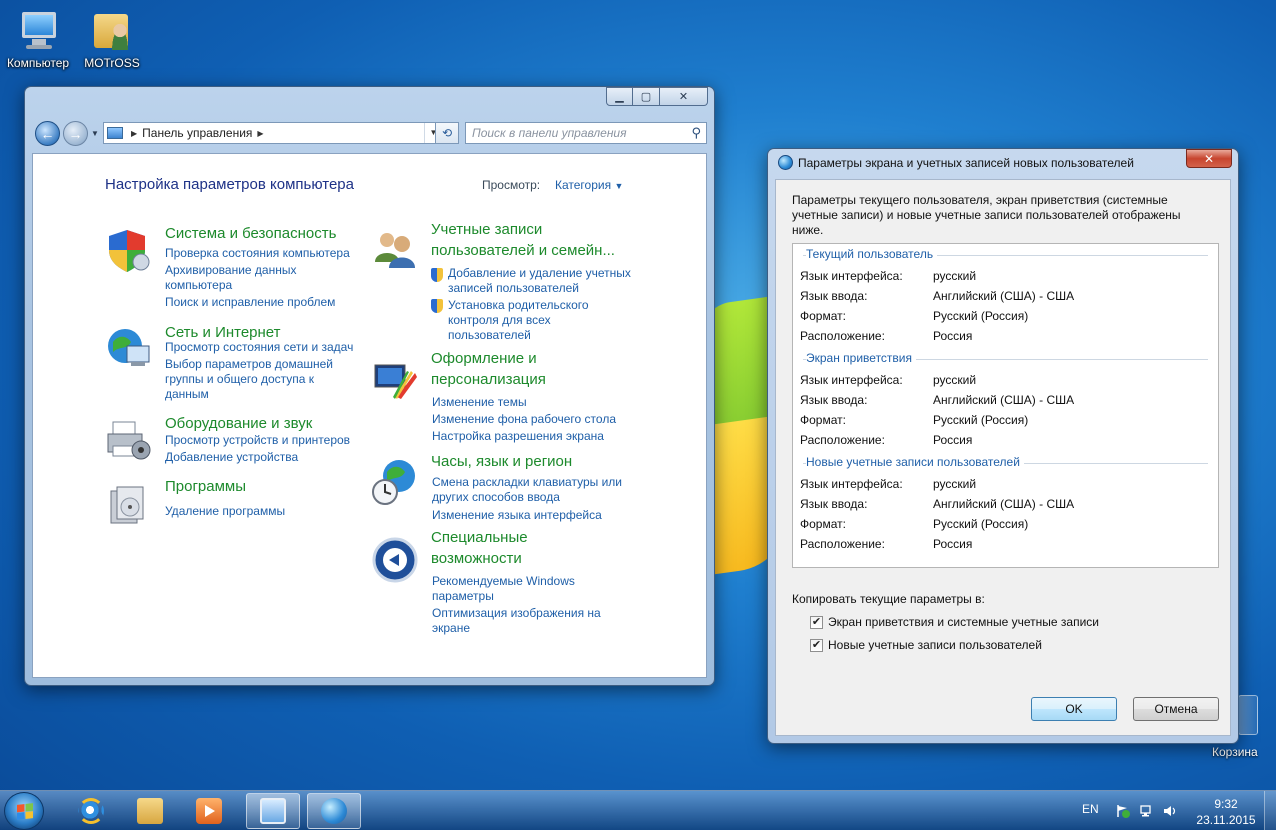 Image resolution: width=1276 pixels, height=830 pixels. What do you see at coordinates (1176, 709) in the screenshot?
I see `cancel-button: Отмена` at bounding box center [1176, 709].